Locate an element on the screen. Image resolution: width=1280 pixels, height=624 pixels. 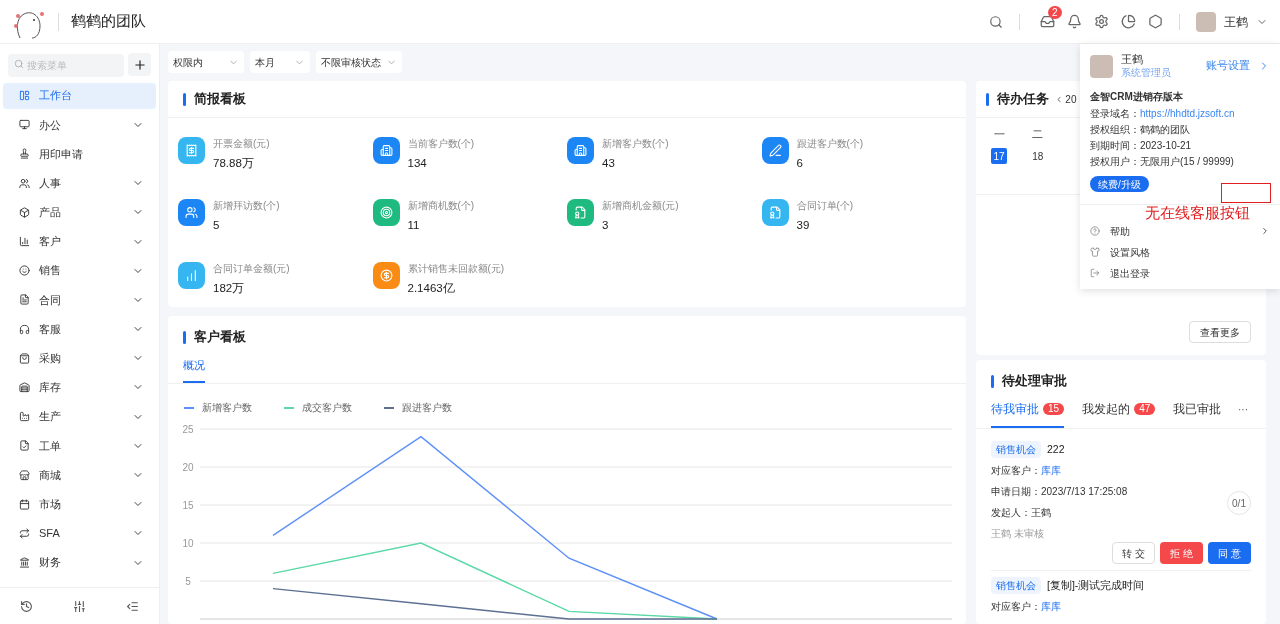
field-value: 鹤鹤的团队 is located at coordinates (1165, 129).